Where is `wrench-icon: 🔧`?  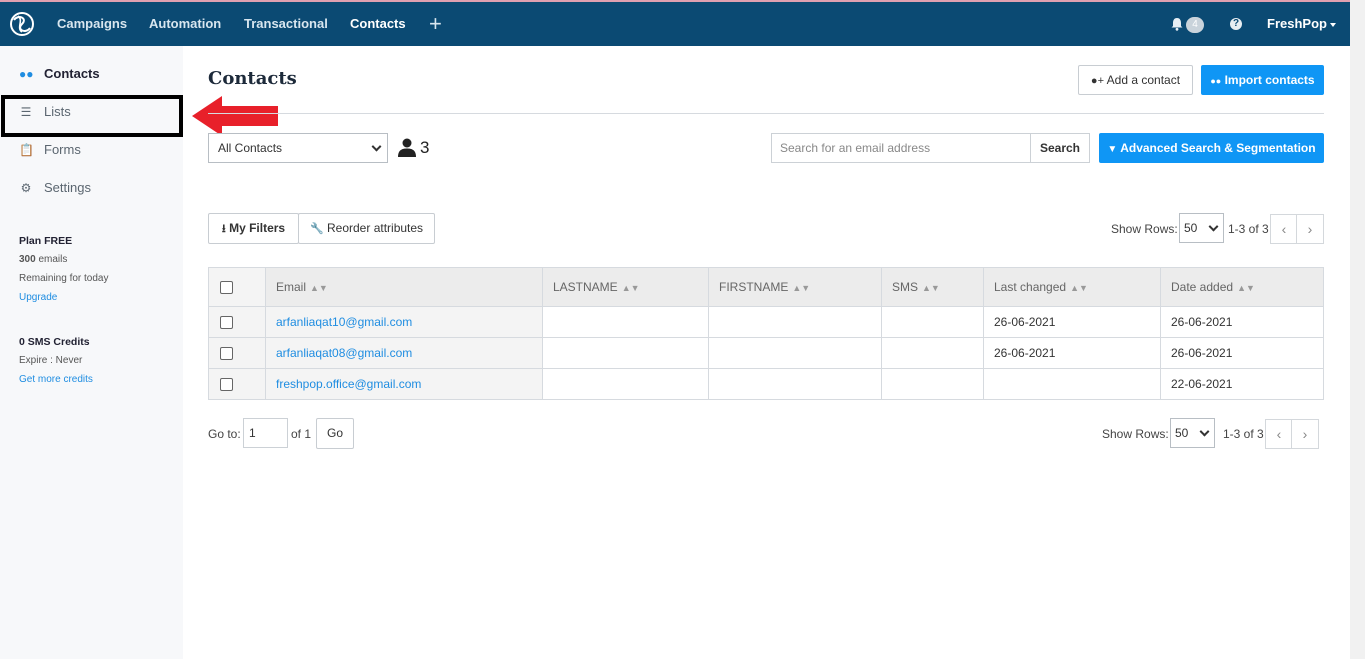
wrench-icon: 🔧 is located at coordinates (316, 229).